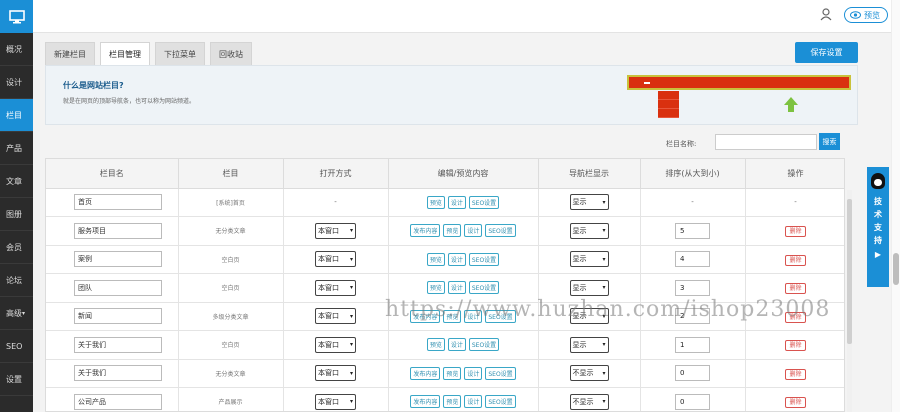  Describe the element at coordinates (16, 214) in the screenshot. I see `sidebar-item: 图册` at that location.